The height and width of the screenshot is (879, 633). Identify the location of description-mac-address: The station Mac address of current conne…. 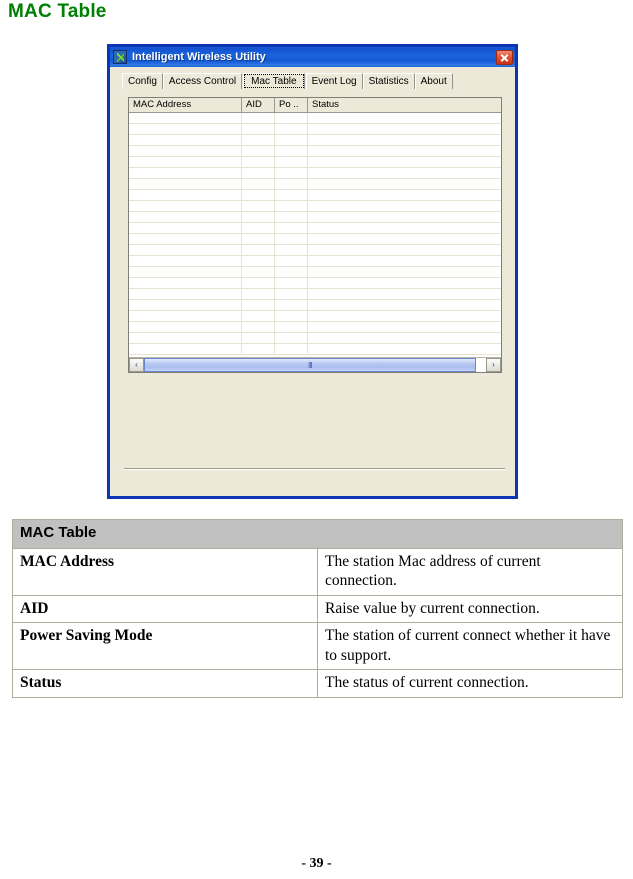
(470, 571).